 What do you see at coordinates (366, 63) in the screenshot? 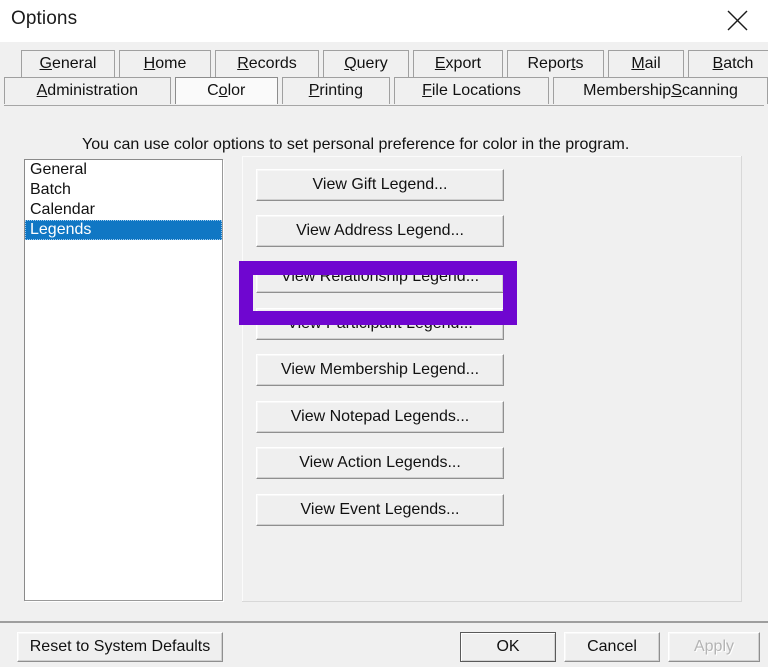
I see `tab-query: Query` at bounding box center [366, 63].